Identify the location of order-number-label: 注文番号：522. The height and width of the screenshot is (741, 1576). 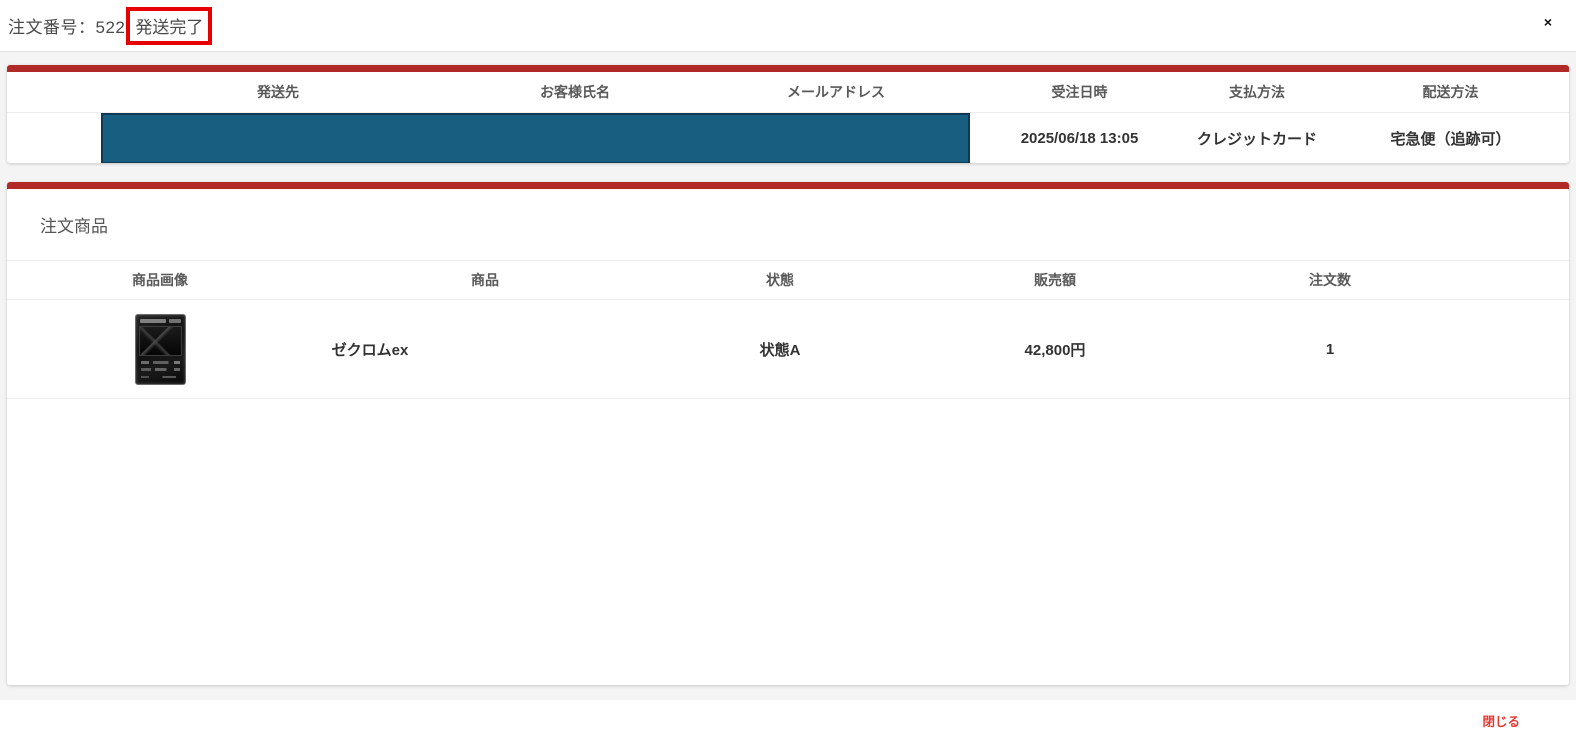
(67, 27).